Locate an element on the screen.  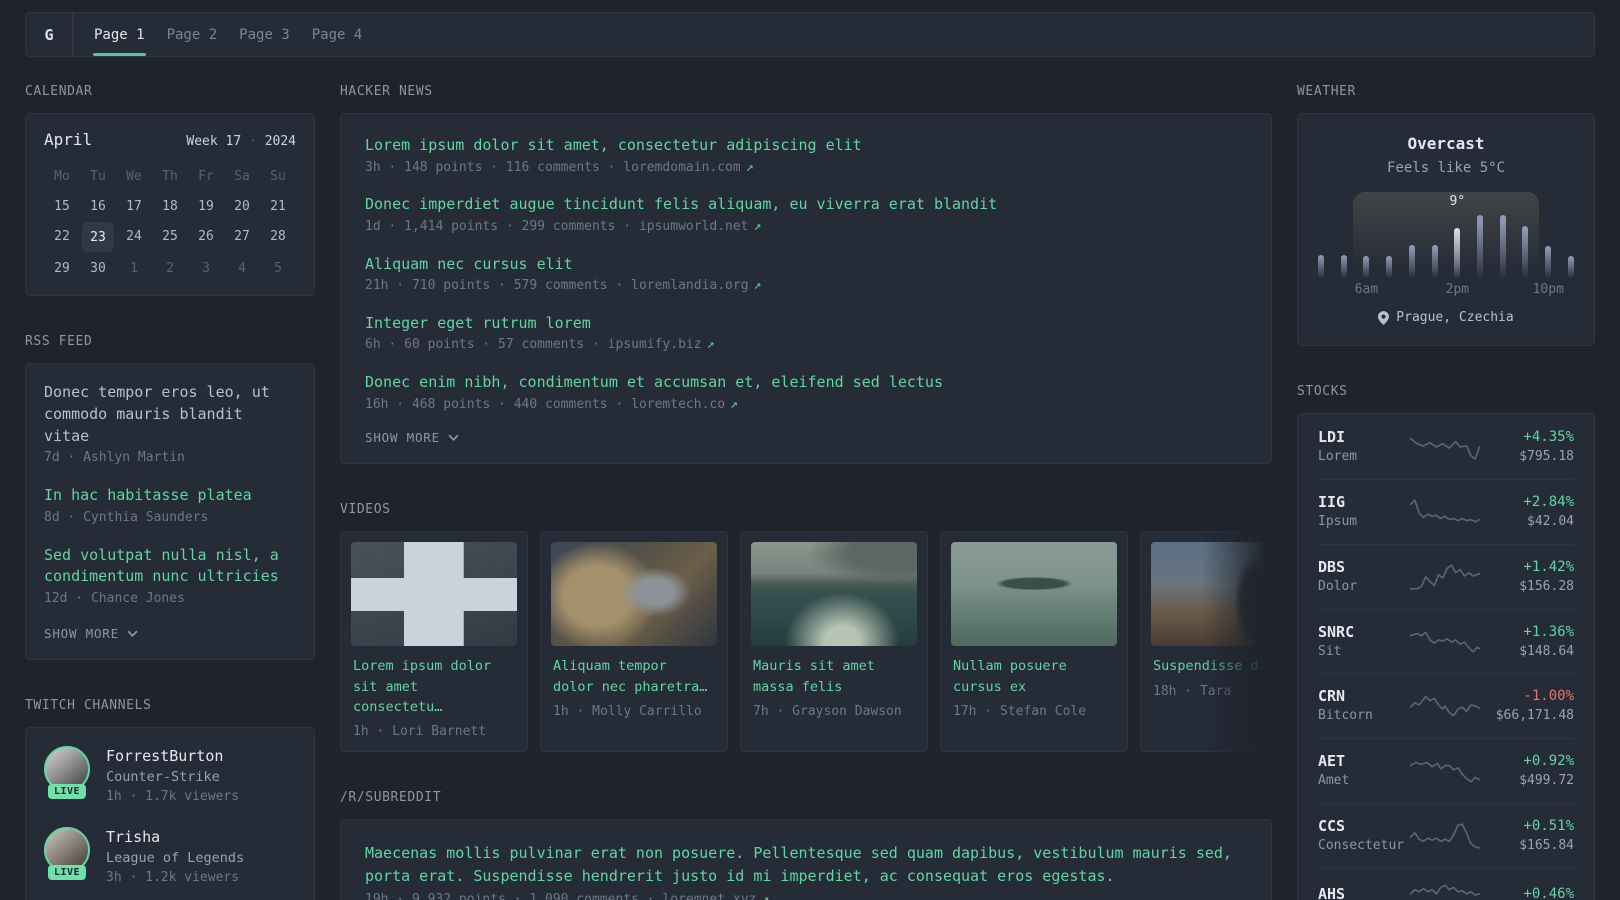
stock-symbol: AHS is located at coordinates (1332, 892).